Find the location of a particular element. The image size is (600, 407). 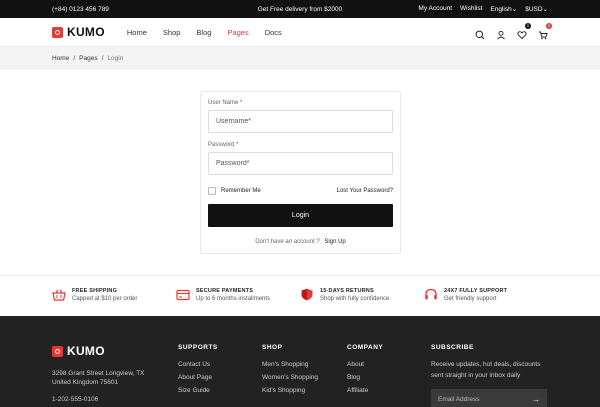

username-label: User Name * is located at coordinates (225, 103).